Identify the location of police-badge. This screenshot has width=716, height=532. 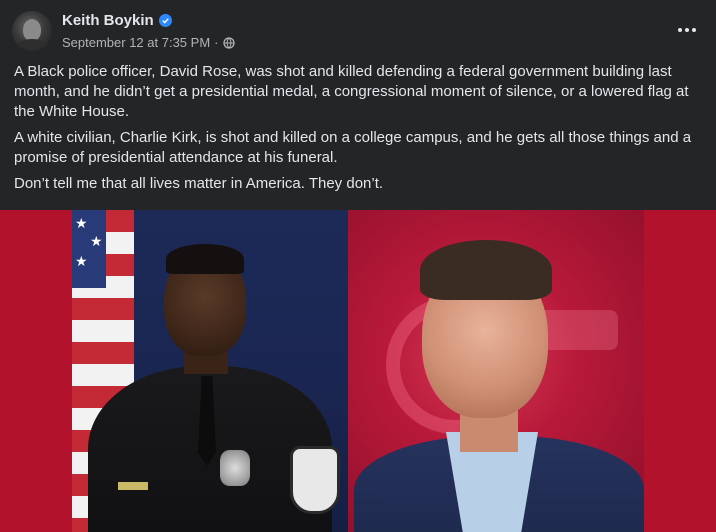
(235, 468).